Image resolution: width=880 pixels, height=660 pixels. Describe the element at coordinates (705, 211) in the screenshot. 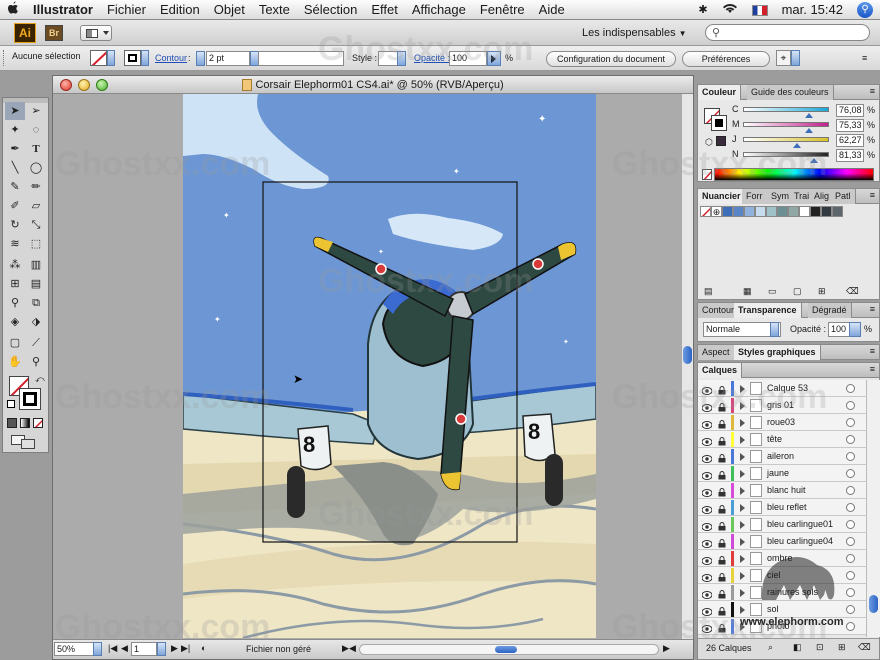

I see `swatch-none` at that location.